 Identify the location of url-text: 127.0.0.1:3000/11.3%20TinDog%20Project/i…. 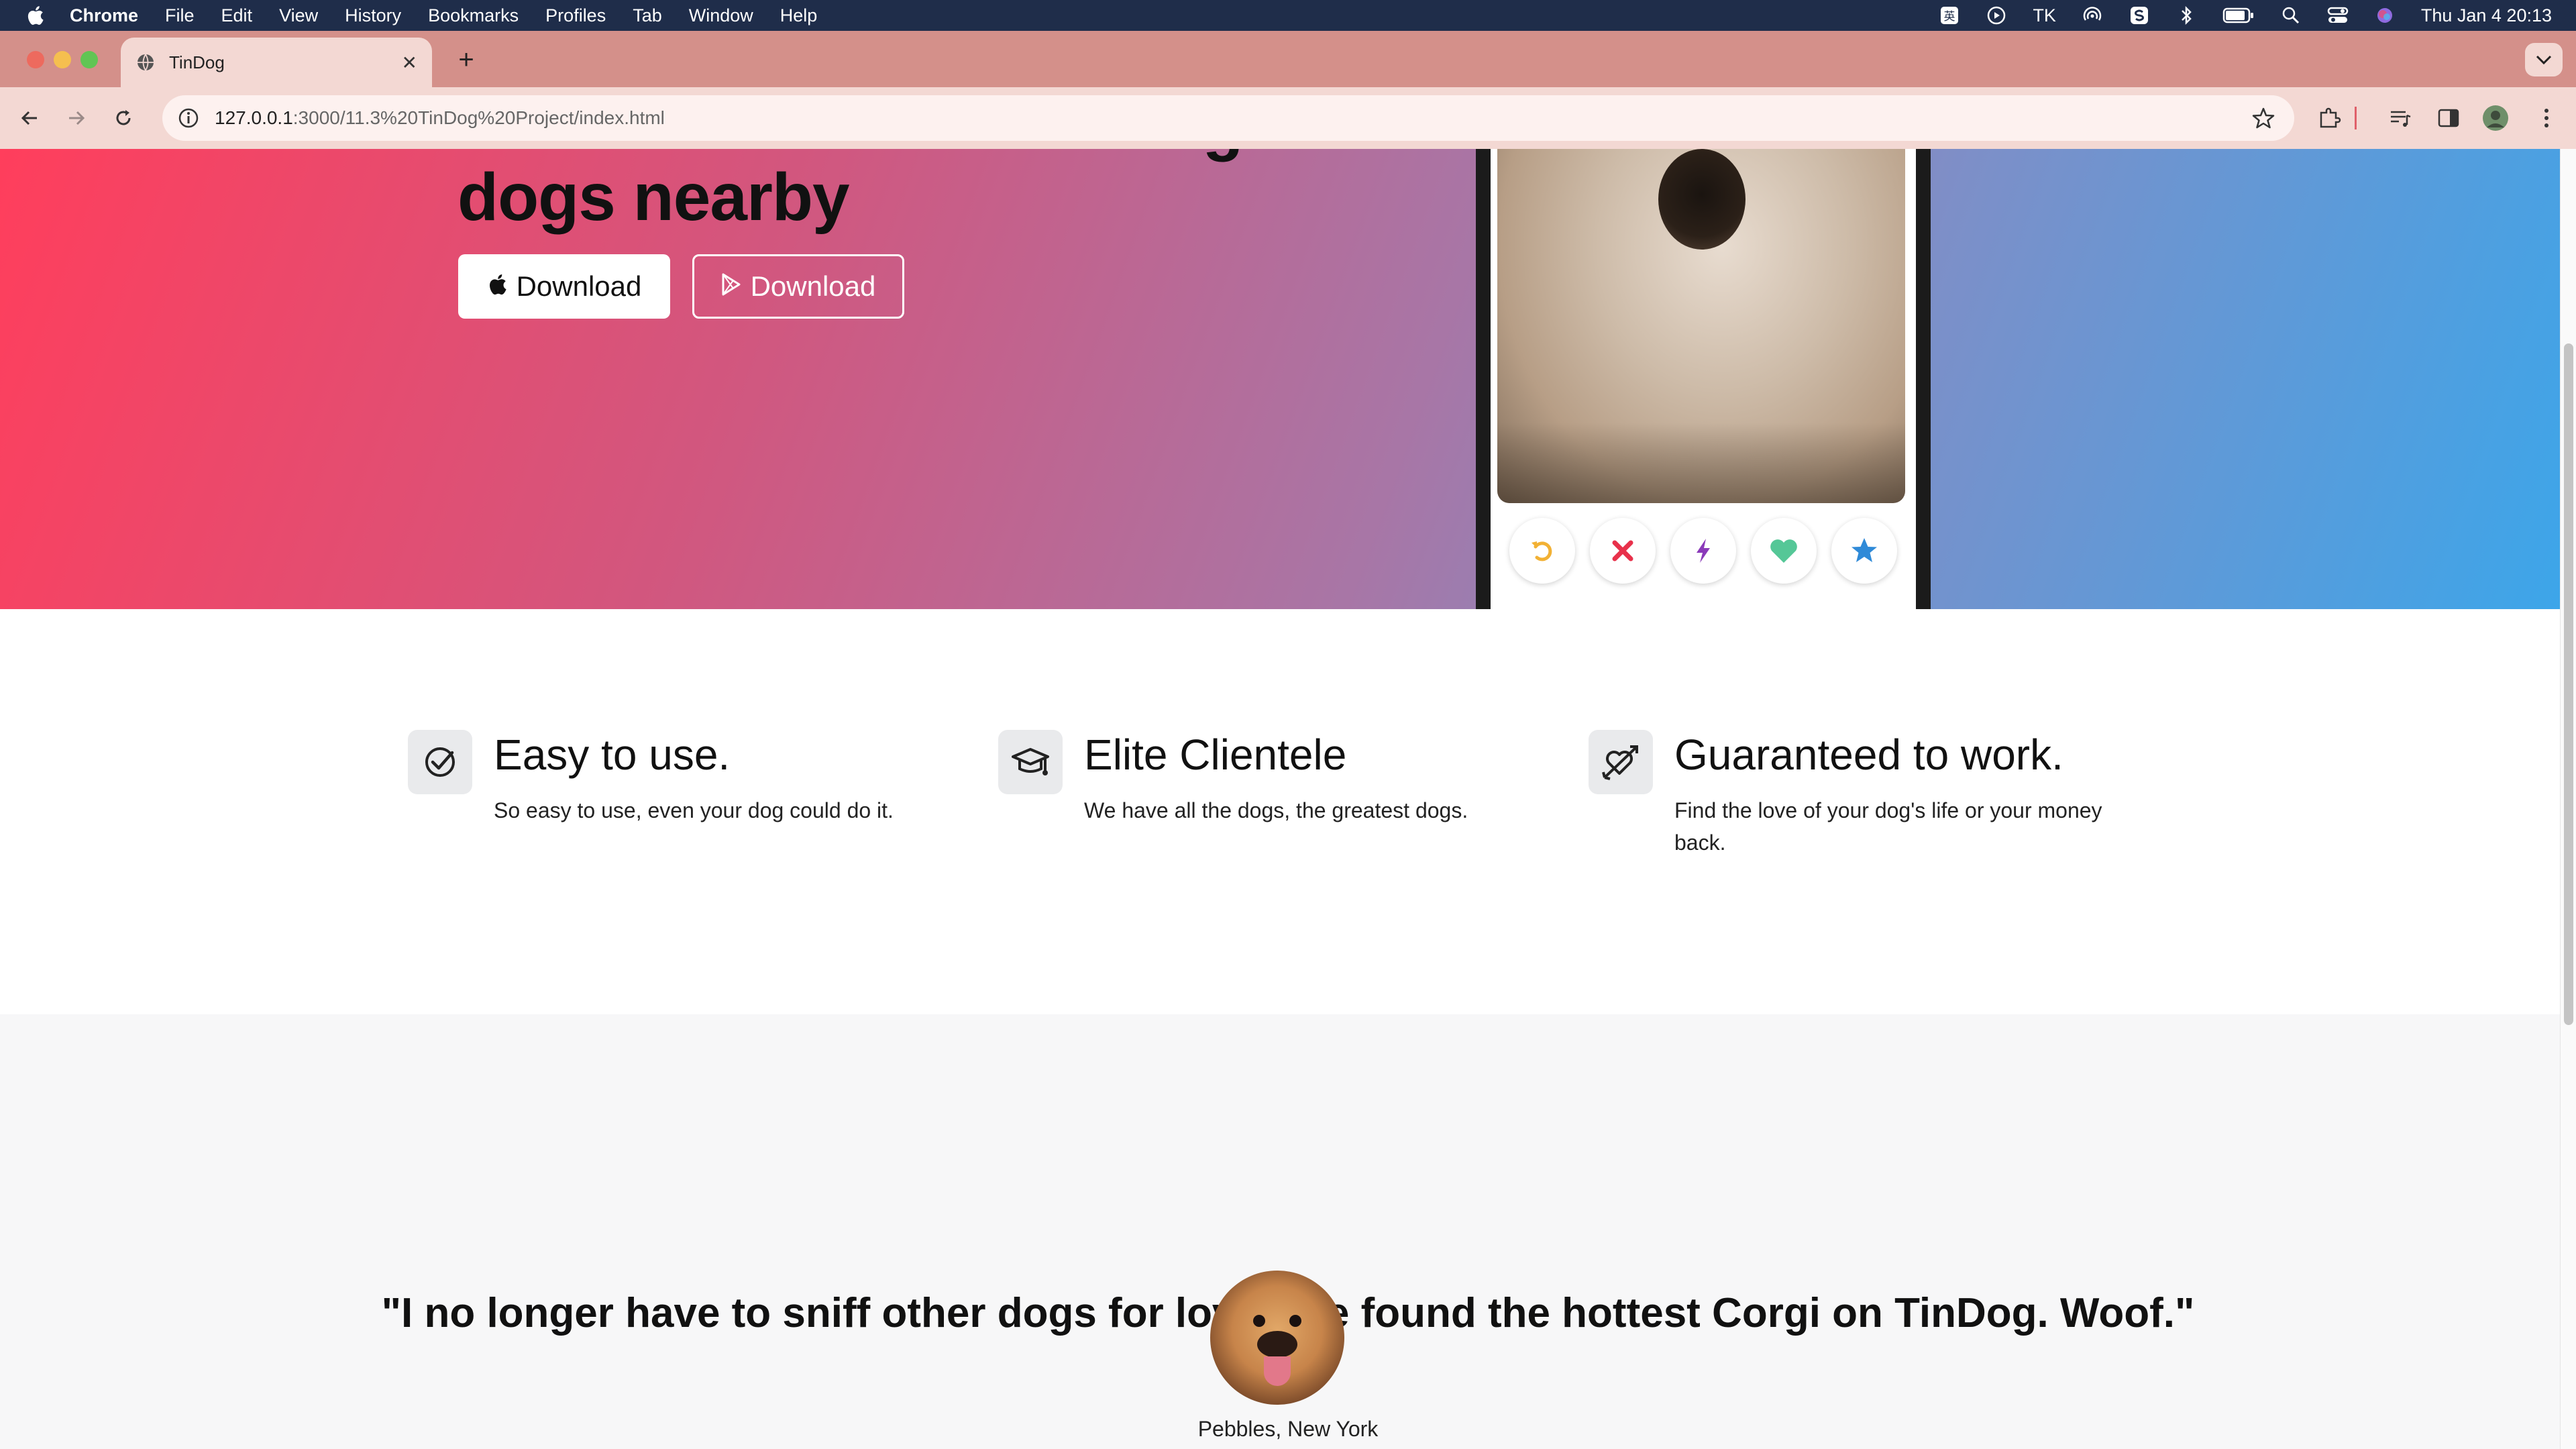
(440, 118).